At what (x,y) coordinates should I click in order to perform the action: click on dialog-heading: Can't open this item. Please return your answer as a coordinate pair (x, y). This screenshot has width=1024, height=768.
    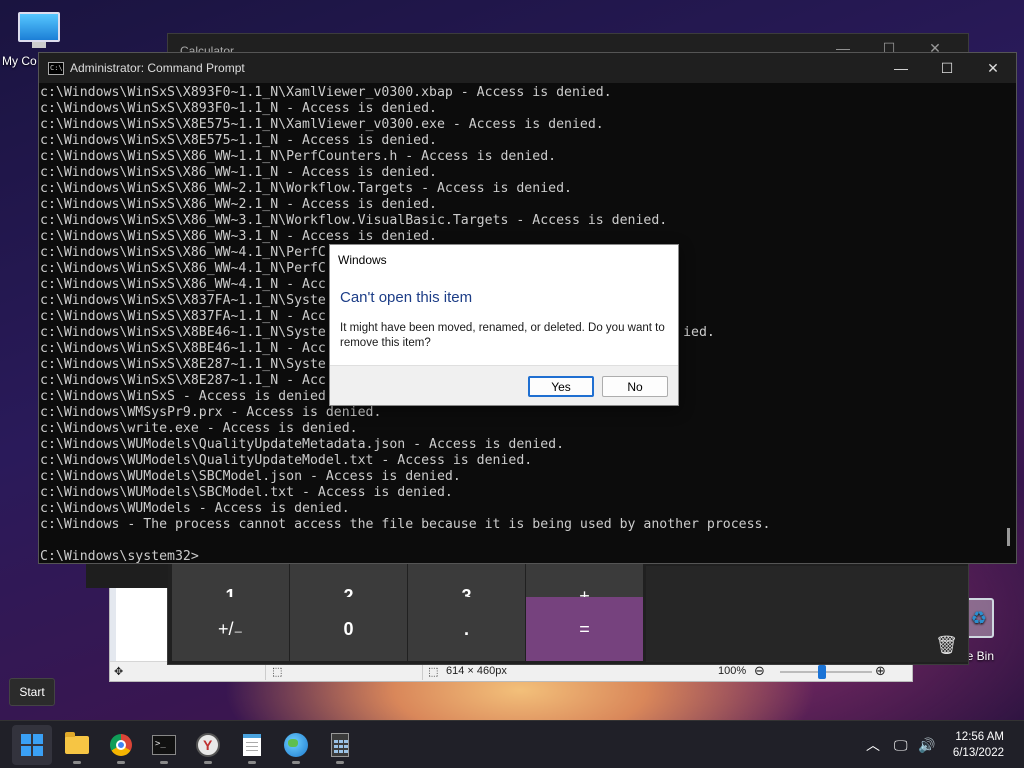
    Looking at the image, I should click on (406, 297).